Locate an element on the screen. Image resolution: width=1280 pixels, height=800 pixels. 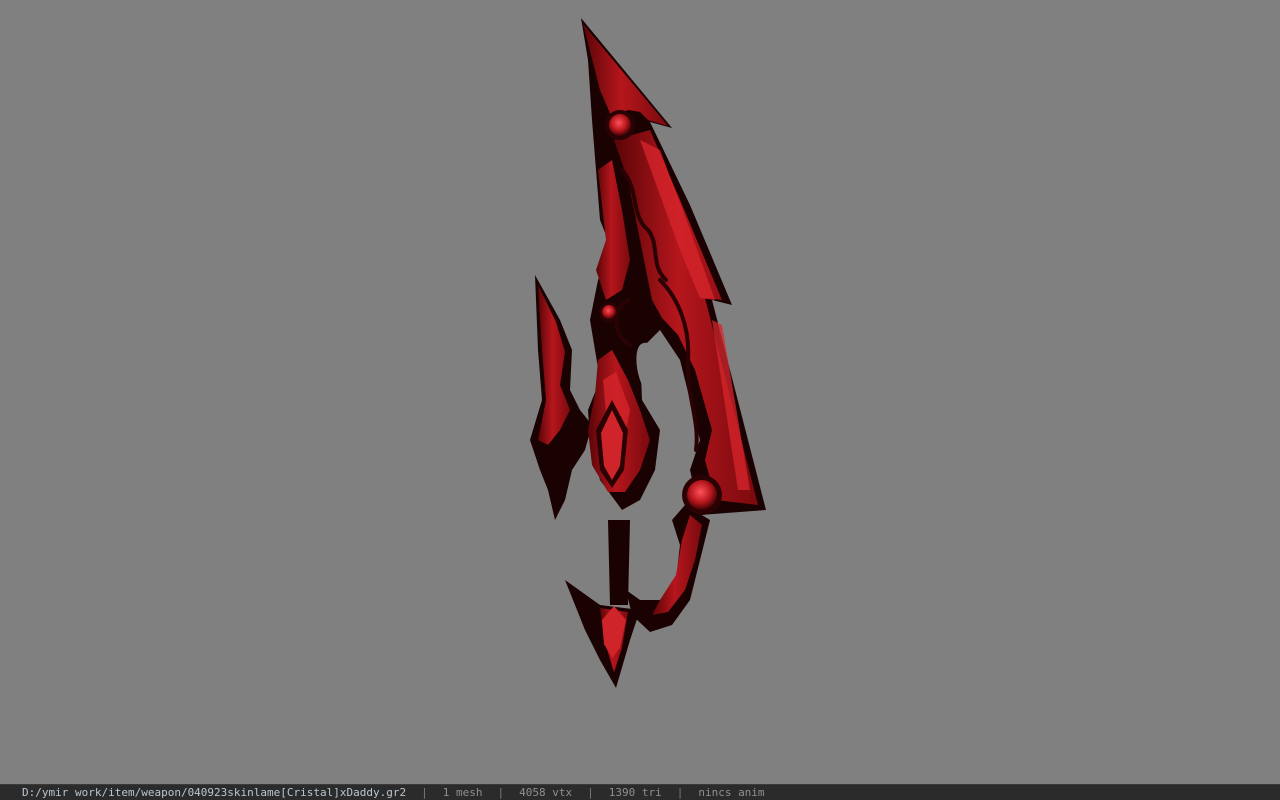
gem-mid is located at coordinates (609, 312).